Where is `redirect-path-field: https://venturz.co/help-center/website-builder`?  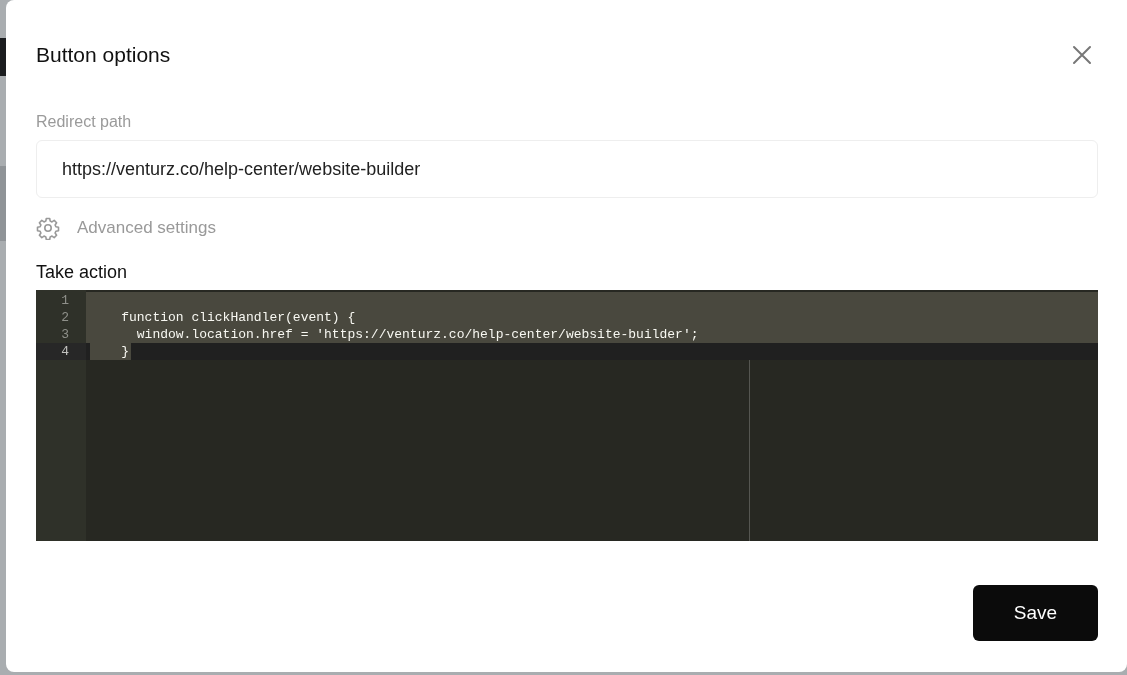 redirect-path-field: https://venturz.co/help-center/website-builder is located at coordinates (567, 169).